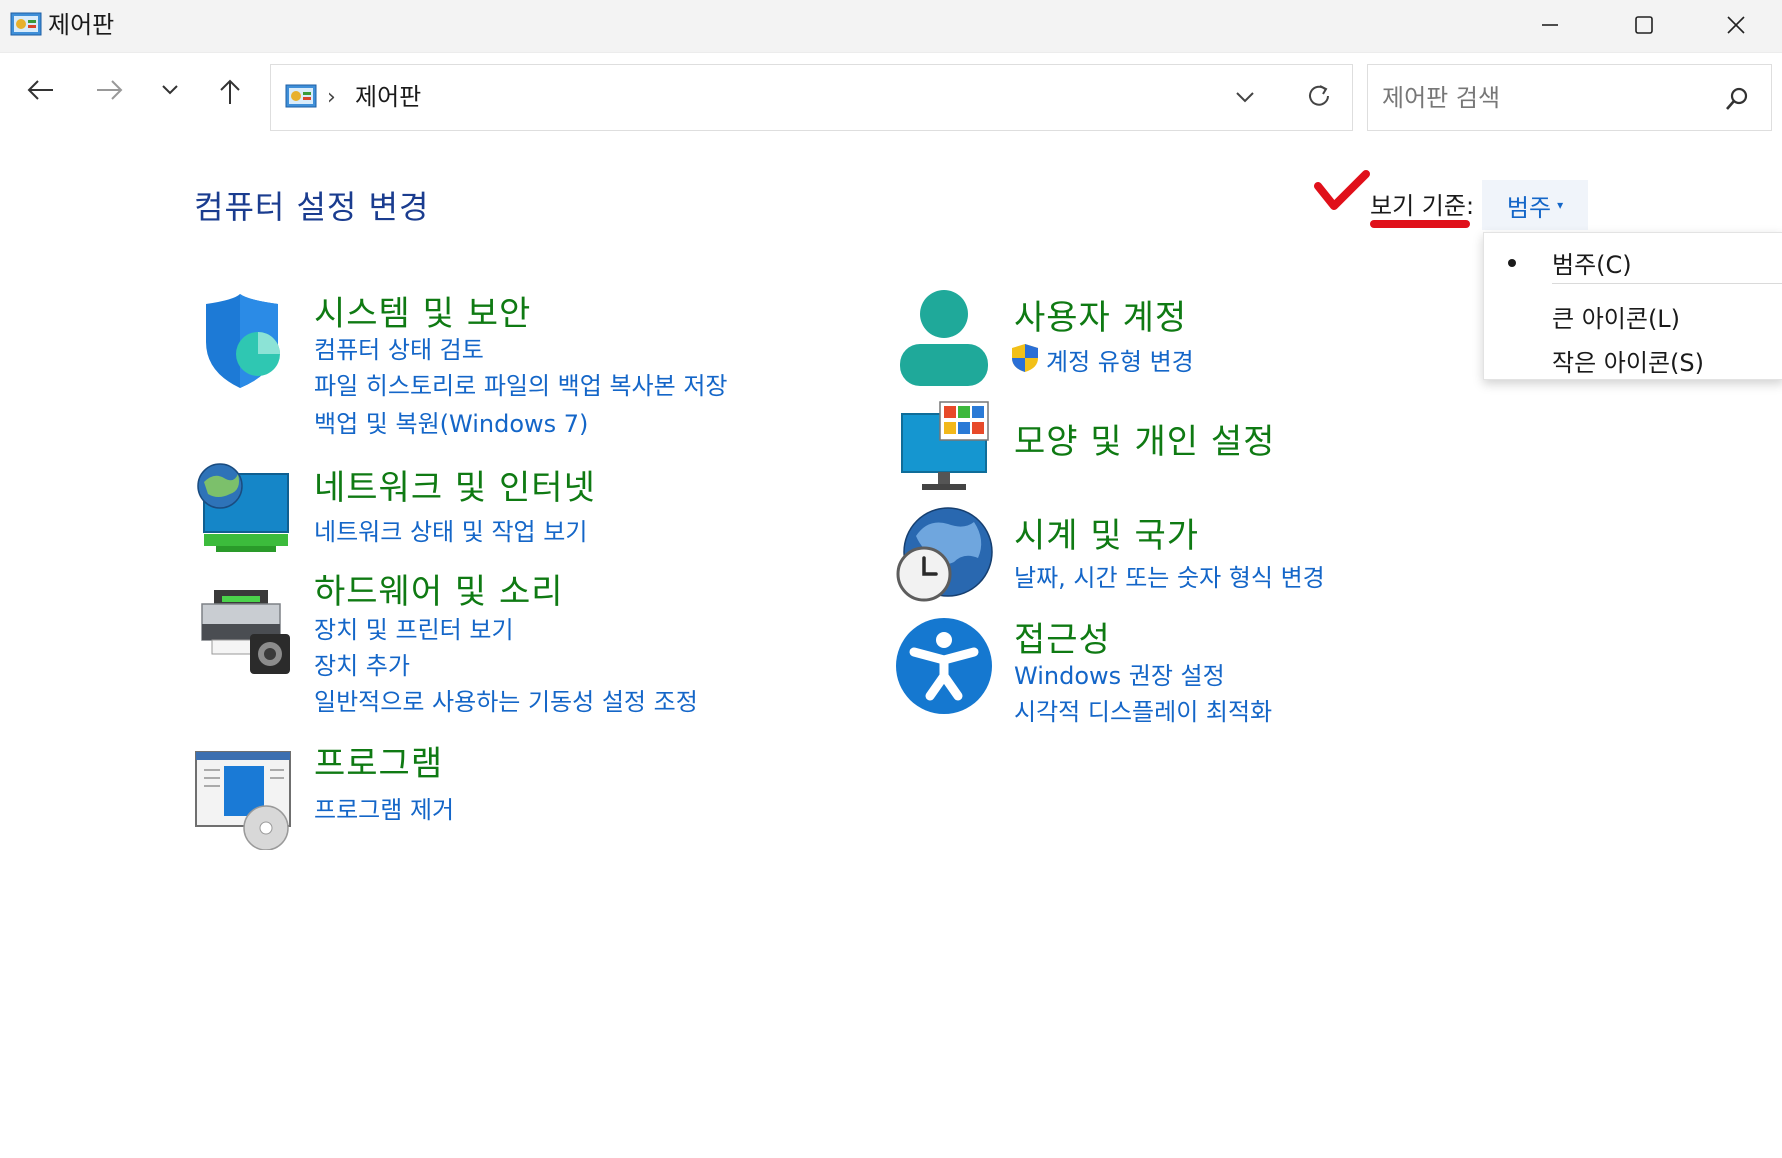 The image size is (1782, 1158). Describe the element at coordinates (362, 663) in the screenshot. I see `link-add-device: 장치 추가` at that location.